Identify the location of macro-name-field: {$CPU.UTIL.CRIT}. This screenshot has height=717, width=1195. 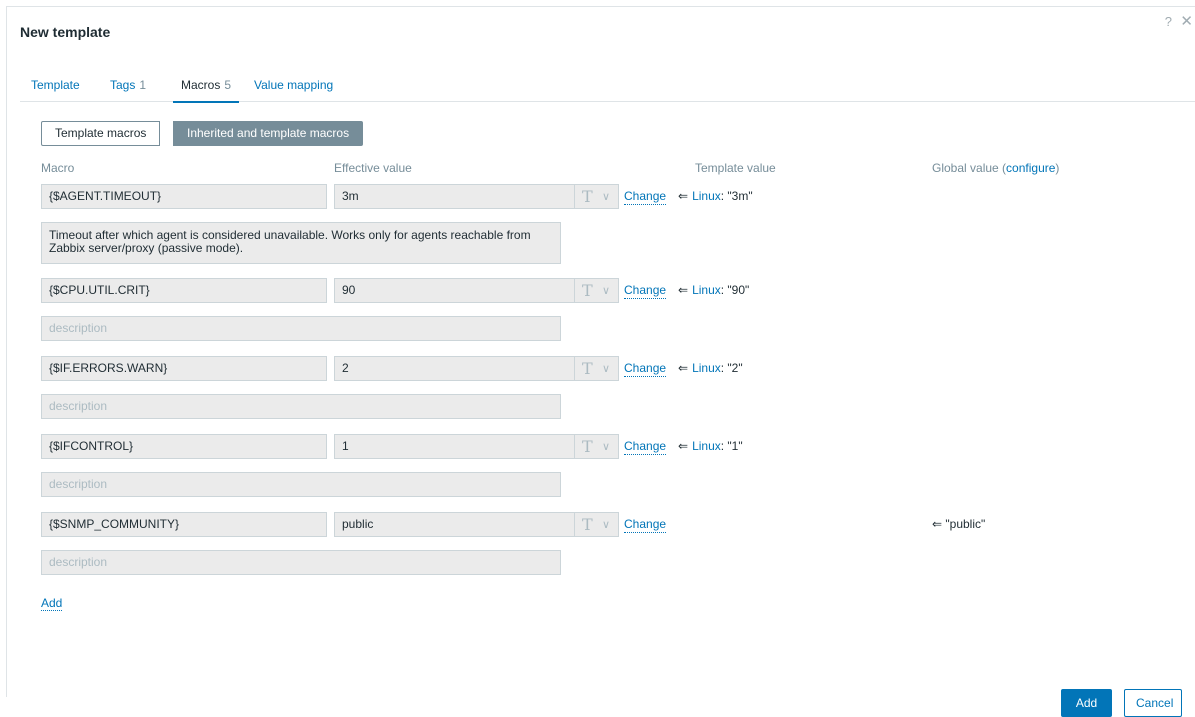
(184, 290).